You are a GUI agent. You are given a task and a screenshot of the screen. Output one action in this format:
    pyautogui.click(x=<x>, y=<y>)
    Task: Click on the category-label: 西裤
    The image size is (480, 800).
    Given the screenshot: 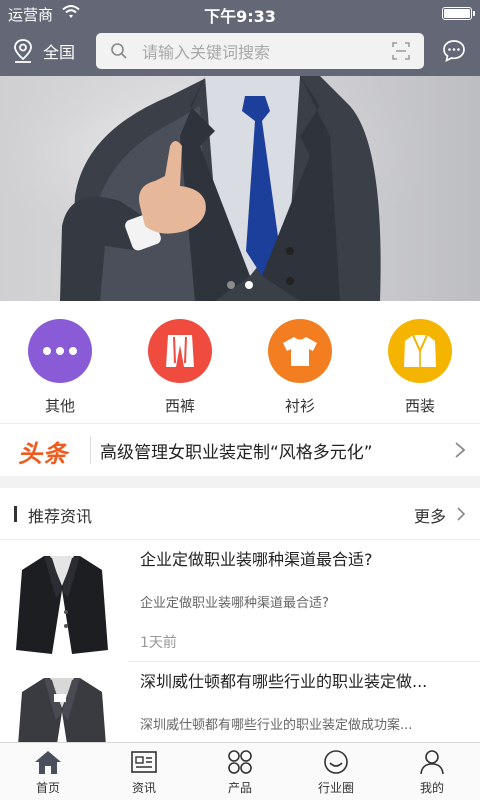 What is the action you would take?
    pyautogui.click(x=179, y=406)
    